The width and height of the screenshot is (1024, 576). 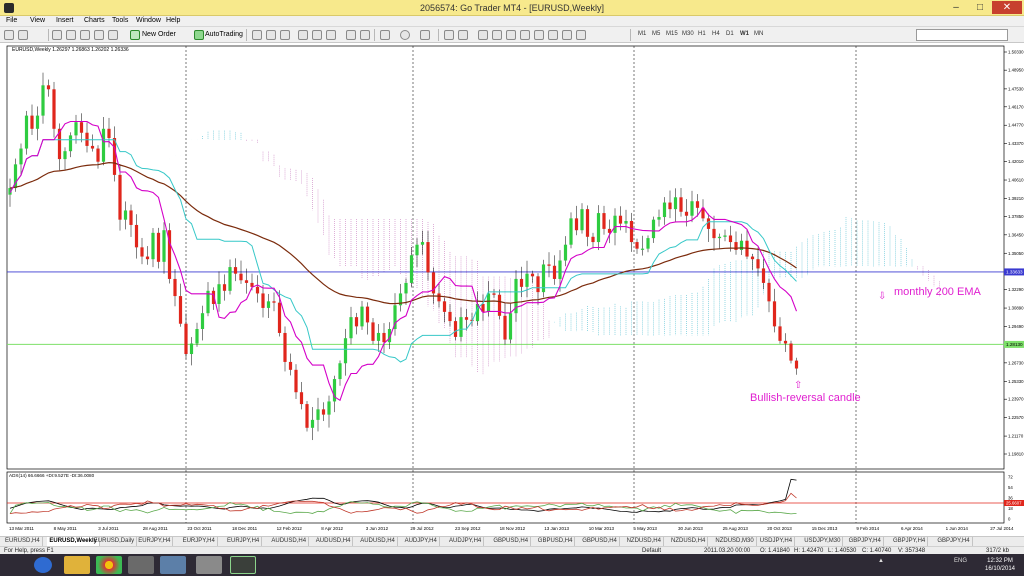 I want to click on autotrading-icon, so click(x=199, y=35).